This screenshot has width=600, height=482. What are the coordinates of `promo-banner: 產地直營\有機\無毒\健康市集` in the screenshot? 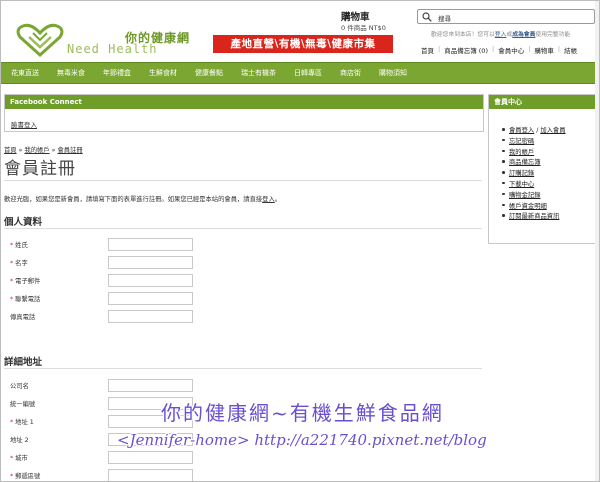 It's located at (303, 44).